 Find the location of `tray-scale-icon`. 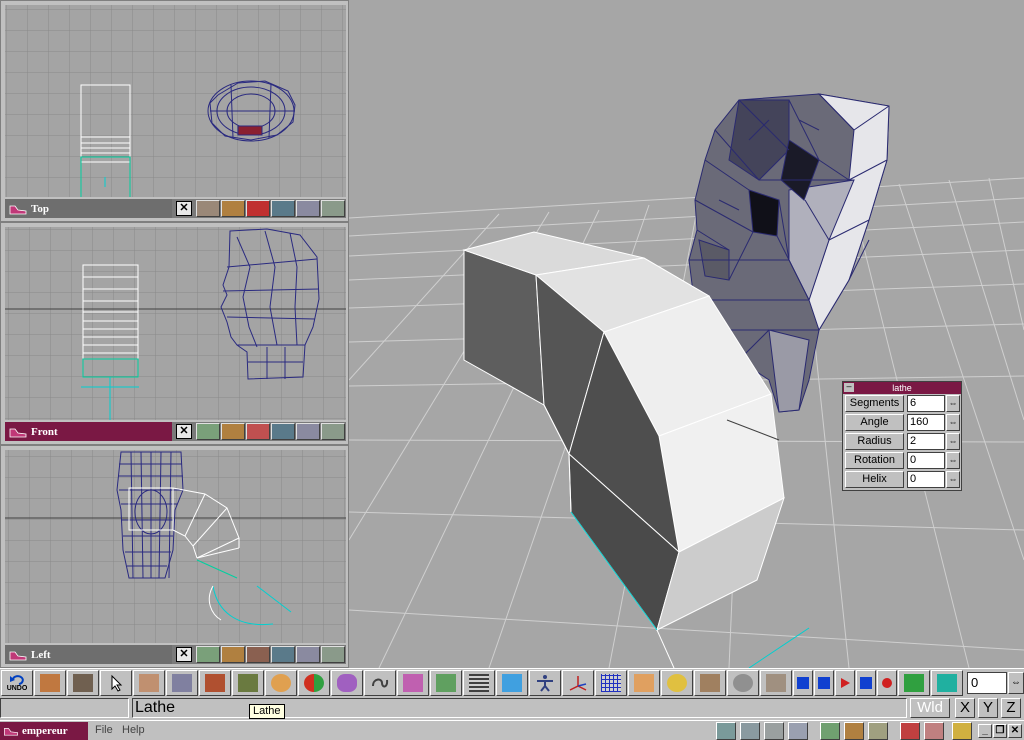

tray-scale-icon is located at coordinates (750, 731).